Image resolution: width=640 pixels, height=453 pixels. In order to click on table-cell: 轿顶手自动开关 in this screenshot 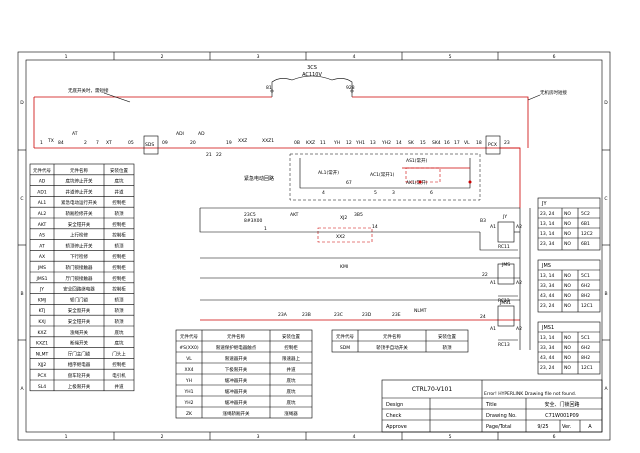, I will do `click(392, 347)`.